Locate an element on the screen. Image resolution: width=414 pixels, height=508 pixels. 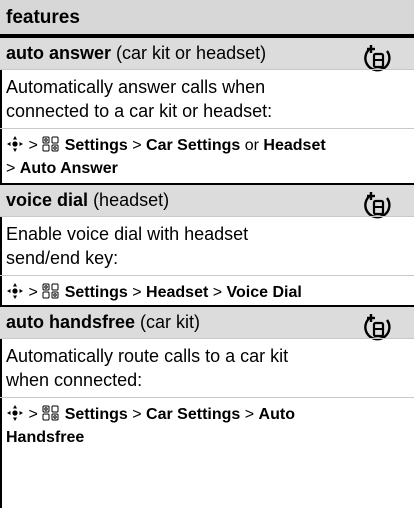
feature-title-row: auto handsfree (car kit) is located at coordinates (207, 321).